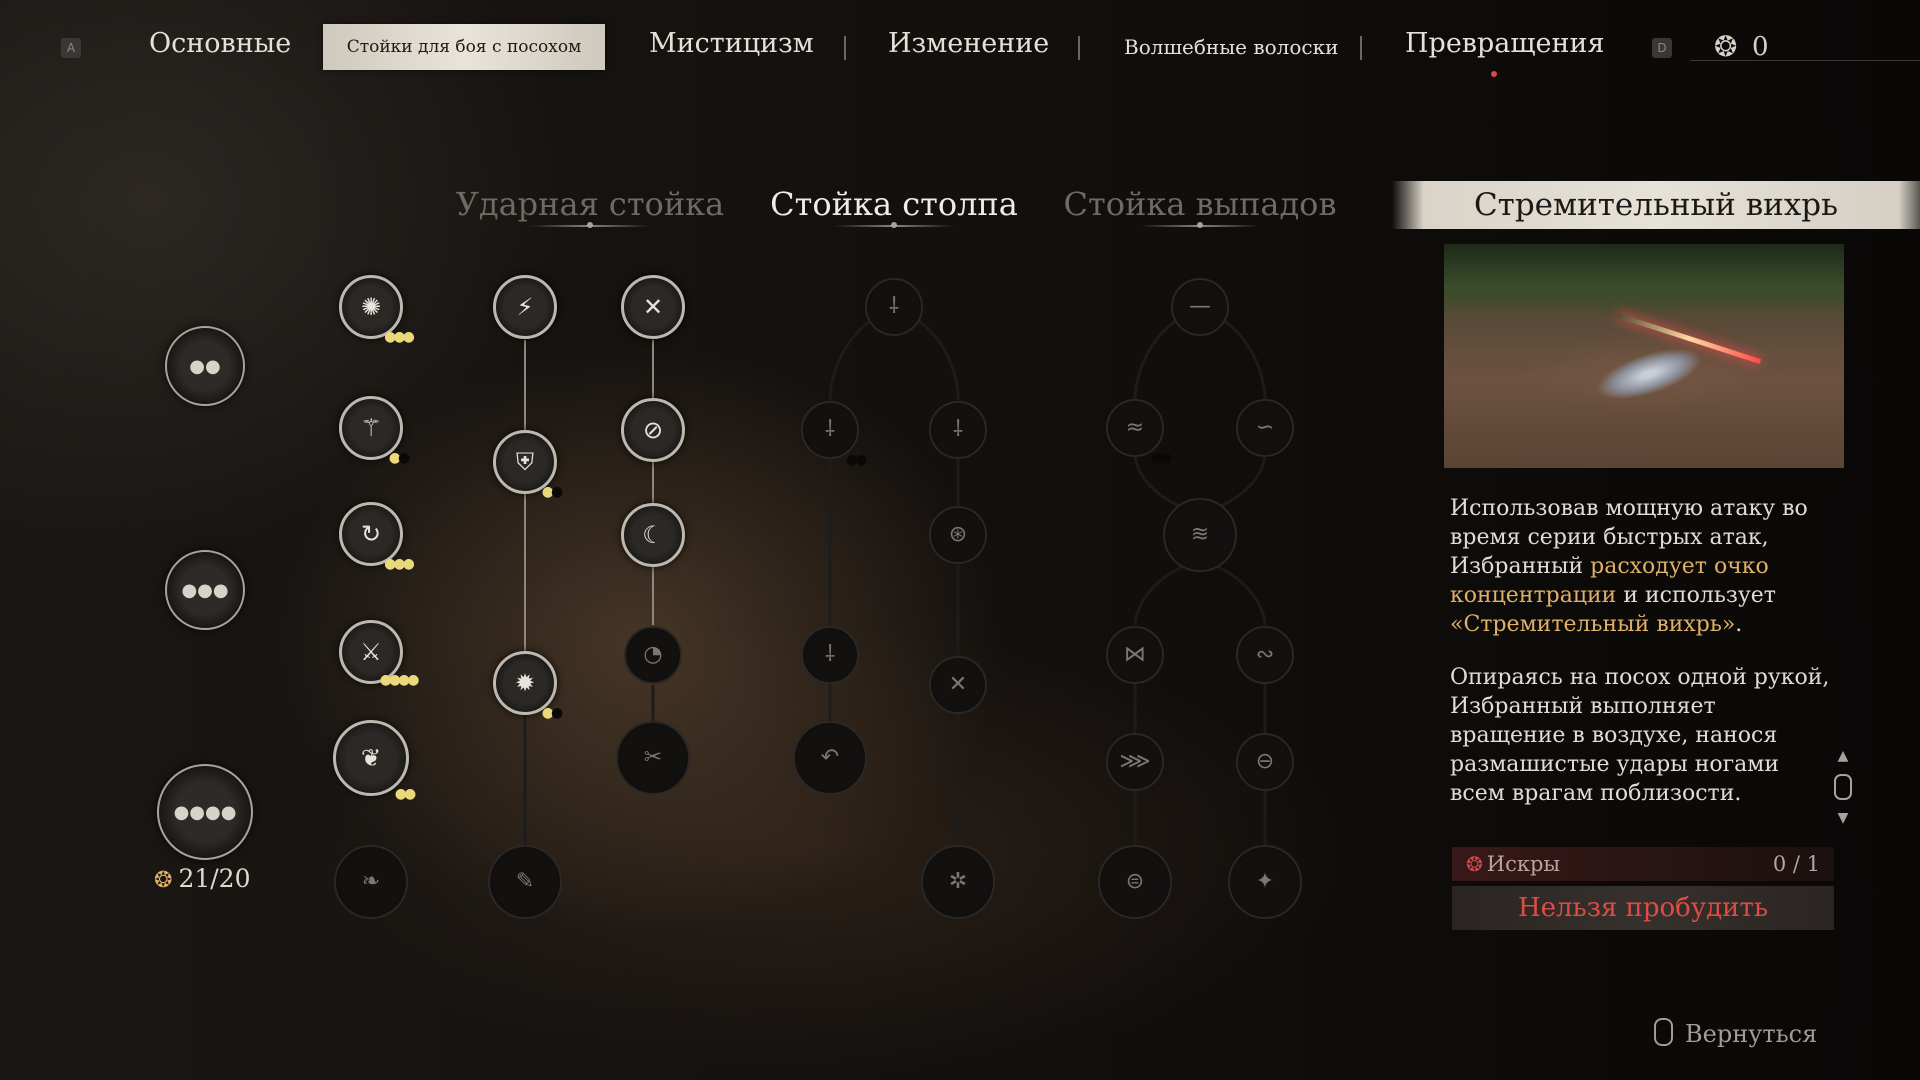 The width and height of the screenshot is (1920, 1080). I want to click on sparks-counter: ❂ 21/20, so click(202, 878).